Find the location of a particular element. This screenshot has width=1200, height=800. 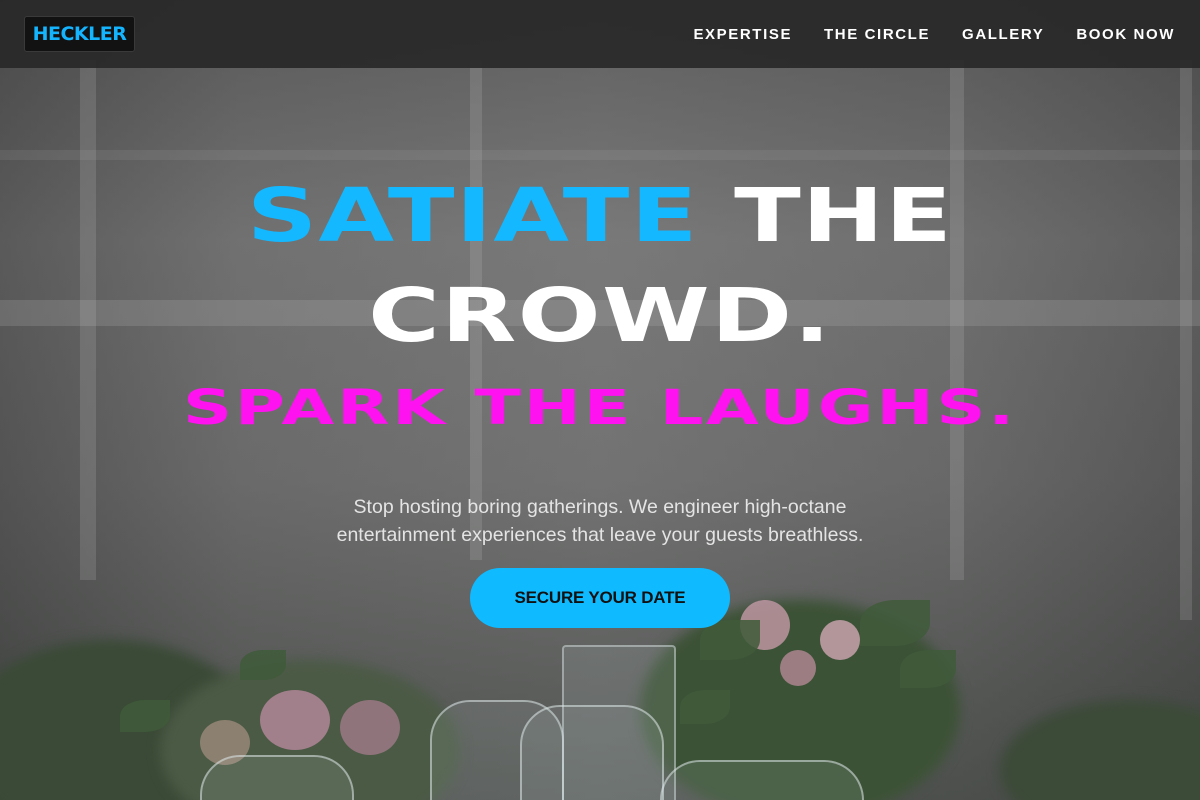

hero-headline-line-2: CROWD. is located at coordinates (600, 316).